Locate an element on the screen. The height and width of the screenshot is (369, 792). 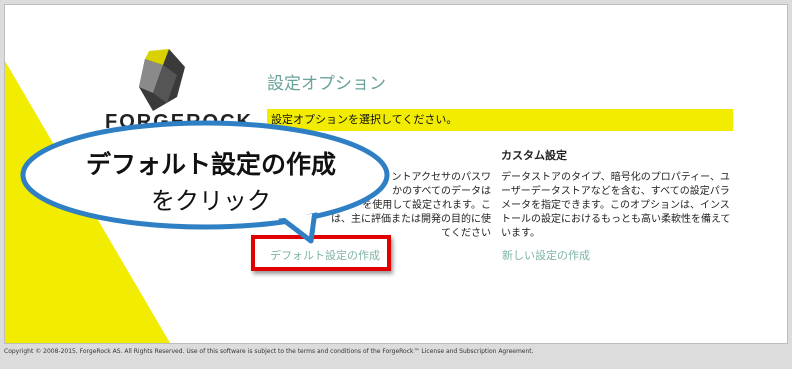
callout-line1: デフォルト設定の作成 is located at coordinates (210, 164).